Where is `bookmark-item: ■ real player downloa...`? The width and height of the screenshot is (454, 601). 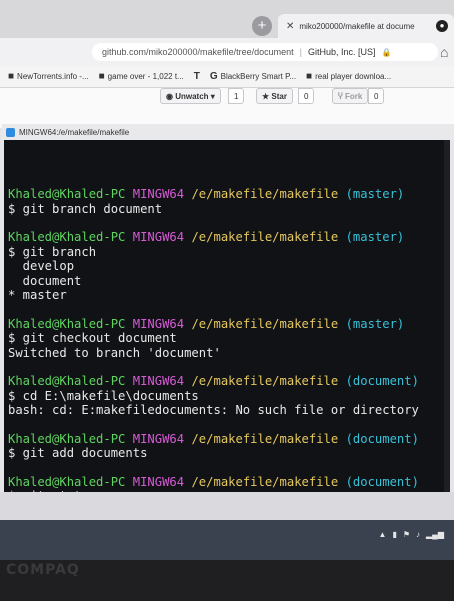
bookmark-item: ■ real player downloa... is located at coordinates (348, 76).